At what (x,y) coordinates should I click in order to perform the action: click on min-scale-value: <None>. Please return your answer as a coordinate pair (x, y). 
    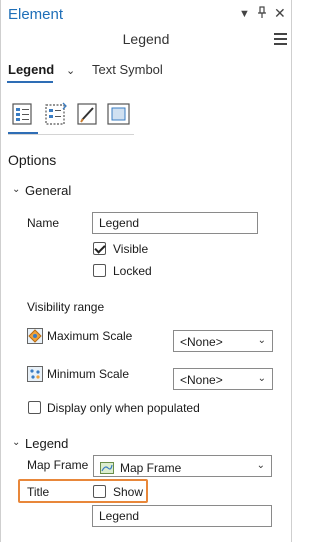
    Looking at the image, I should click on (201, 380).